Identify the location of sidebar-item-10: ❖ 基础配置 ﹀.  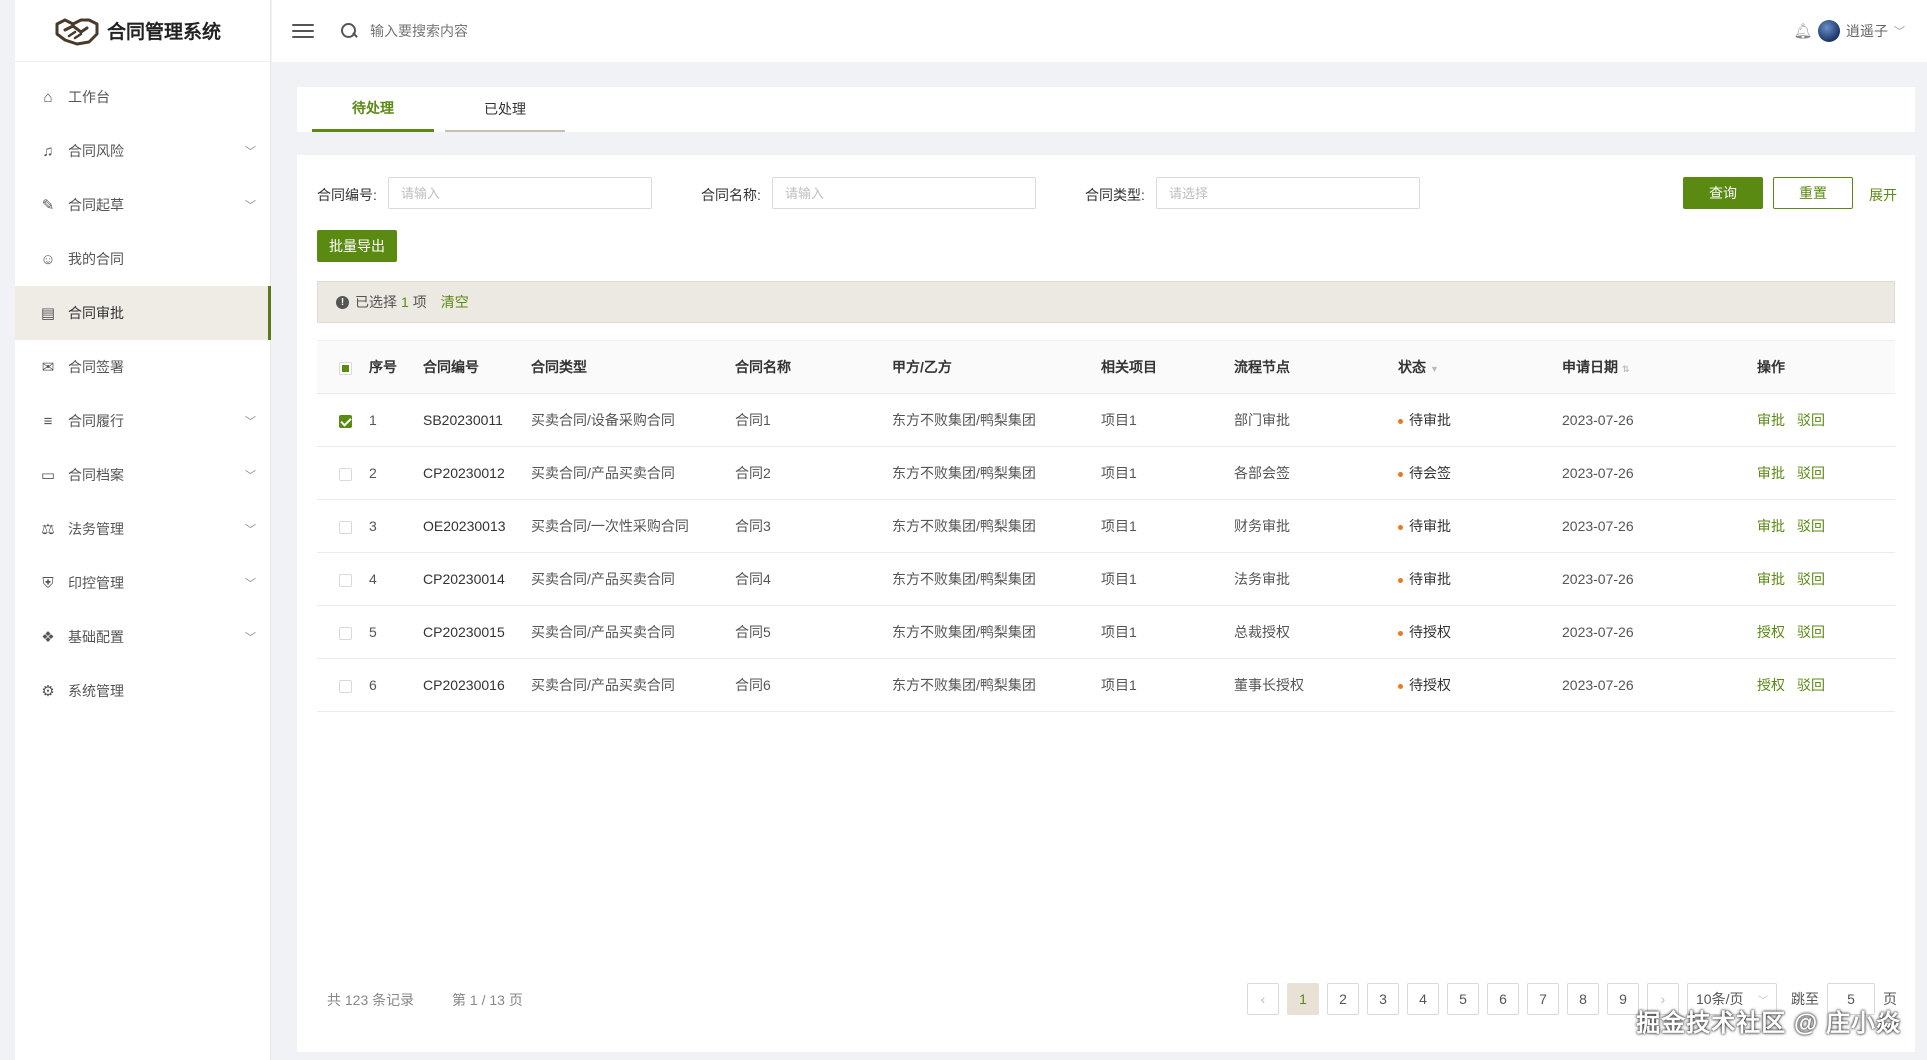
(142, 637).